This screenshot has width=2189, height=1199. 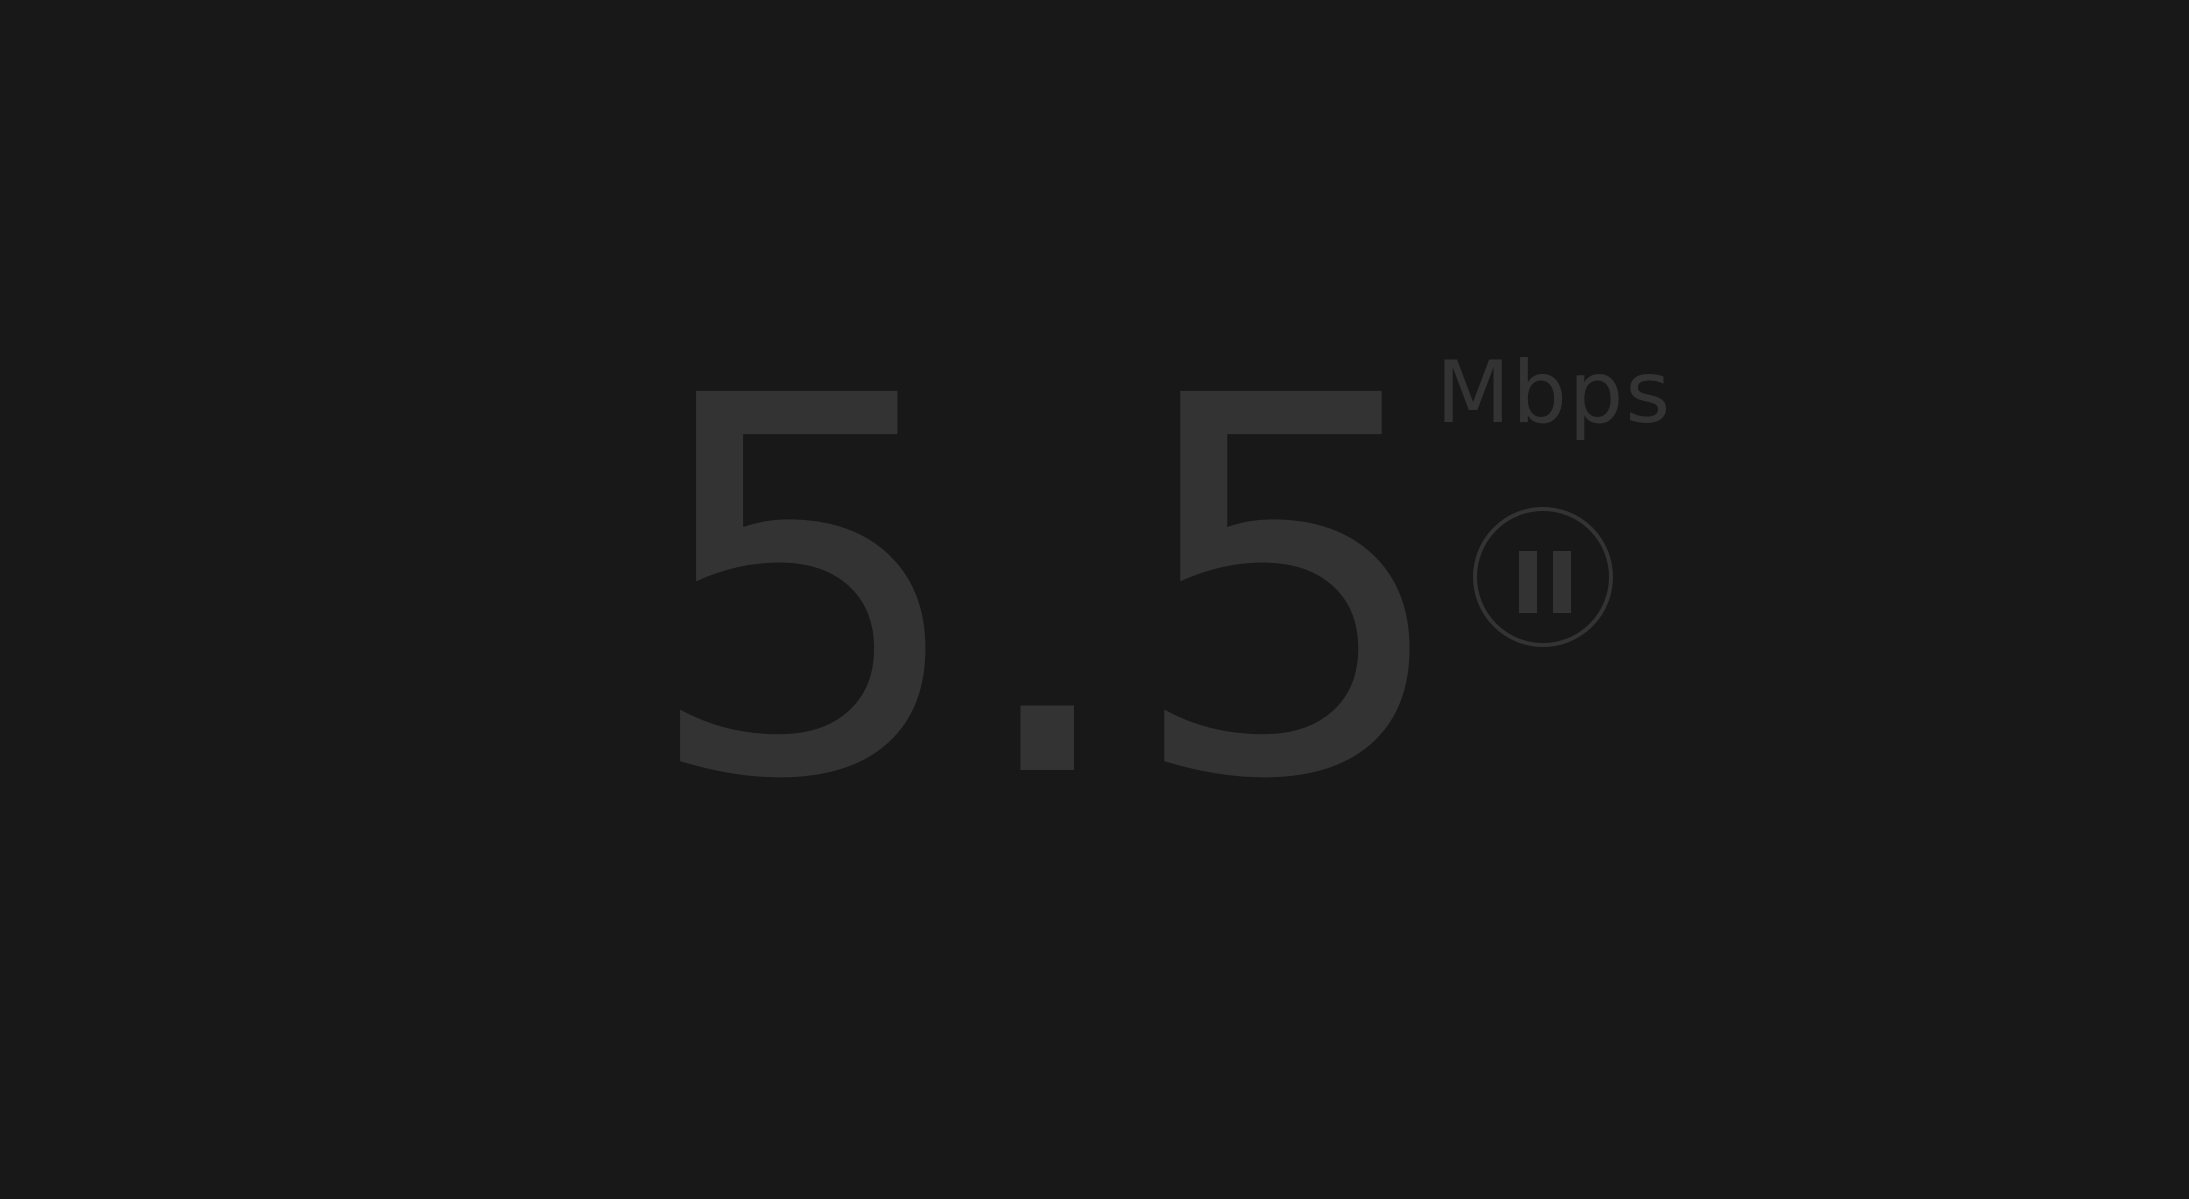 What do you see at coordinates (1562, 582) in the screenshot?
I see `pause-icon-bar` at bounding box center [1562, 582].